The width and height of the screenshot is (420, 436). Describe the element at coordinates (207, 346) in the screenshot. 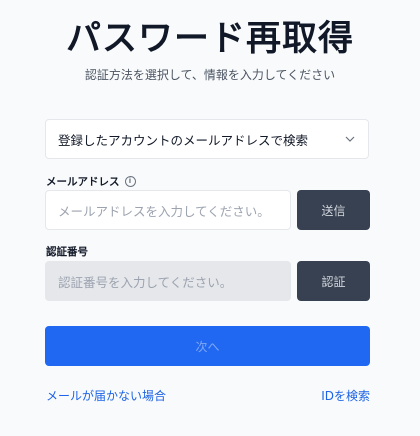

I see `next-button: 次へ` at that location.